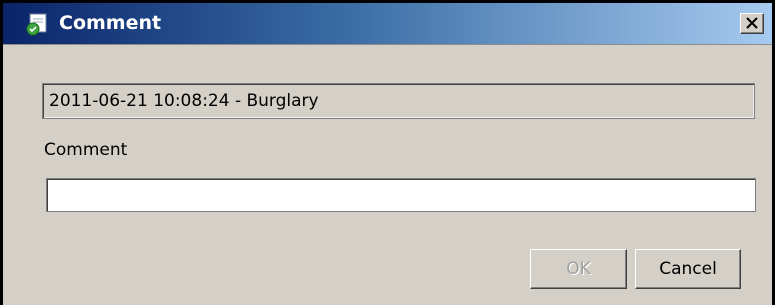 The width and height of the screenshot is (775, 305). What do you see at coordinates (86, 150) in the screenshot?
I see `comment-label: Comment` at bounding box center [86, 150].